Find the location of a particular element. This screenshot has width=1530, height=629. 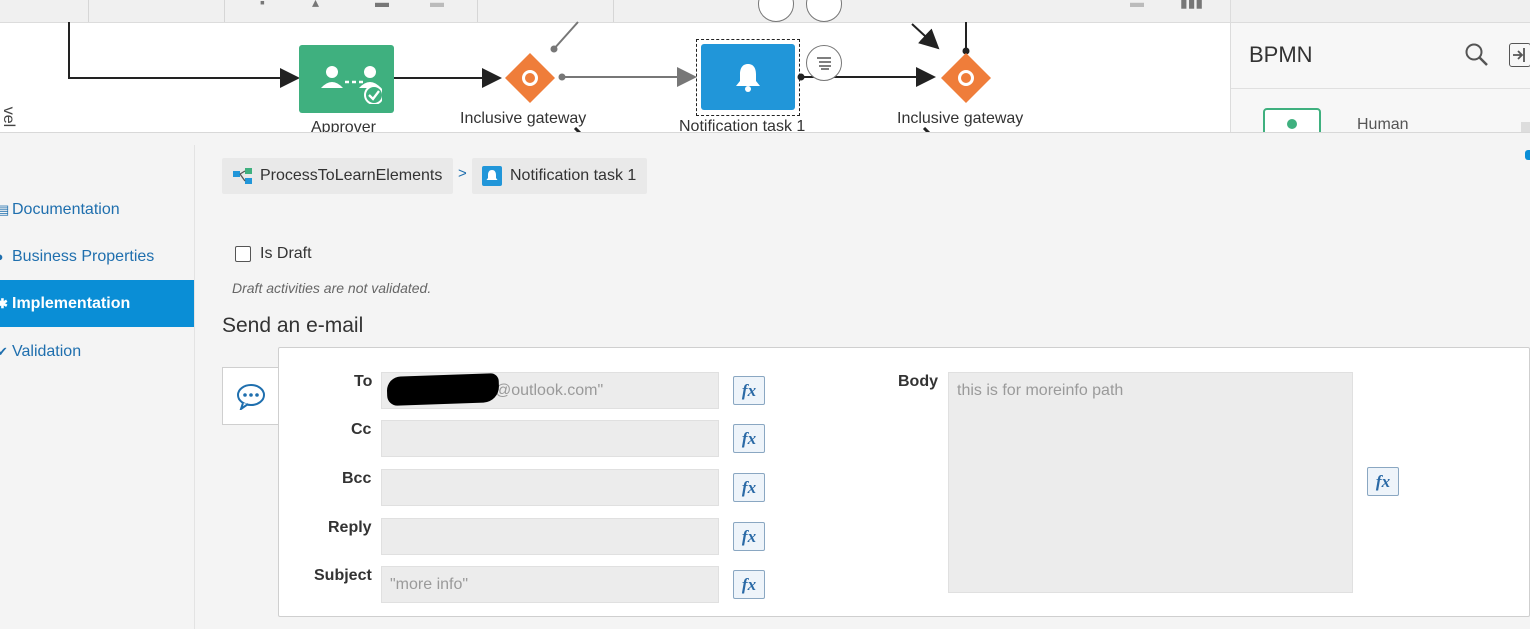

breadcrumb-task-label: Notification task 1 is located at coordinates (573, 175).